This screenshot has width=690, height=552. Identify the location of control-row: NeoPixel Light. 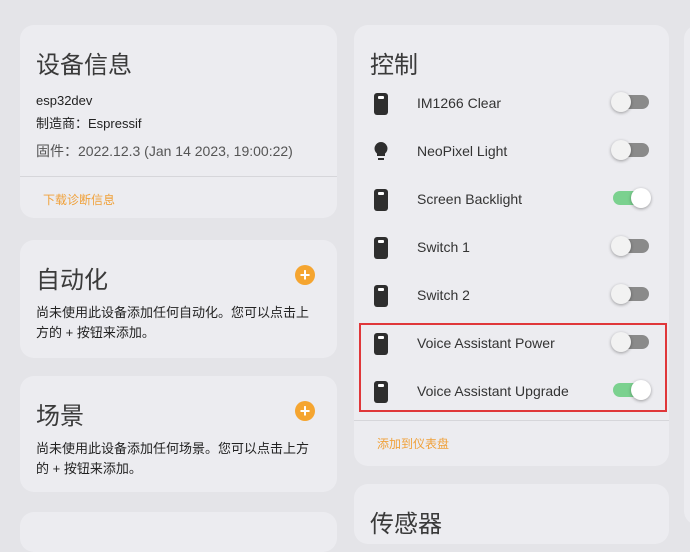
(511, 151).